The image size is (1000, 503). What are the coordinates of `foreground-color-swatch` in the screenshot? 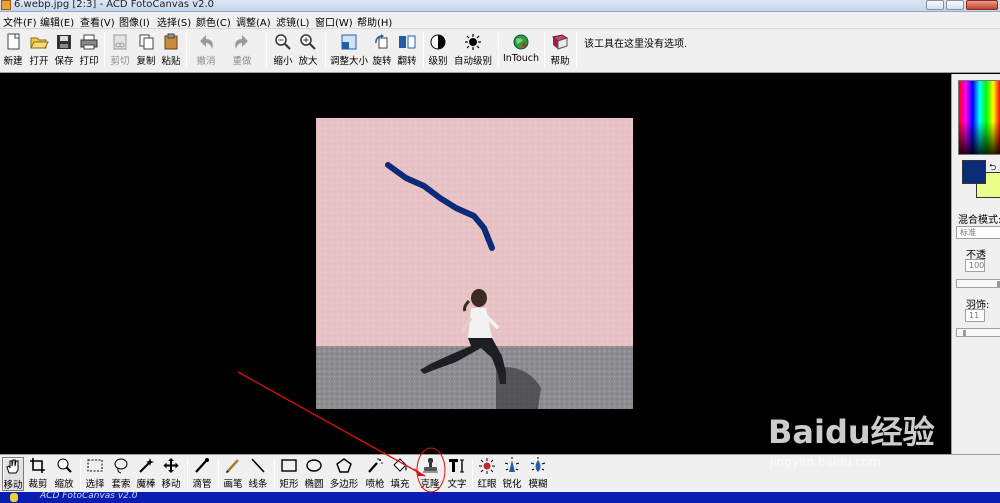 It's located at (974, 172).